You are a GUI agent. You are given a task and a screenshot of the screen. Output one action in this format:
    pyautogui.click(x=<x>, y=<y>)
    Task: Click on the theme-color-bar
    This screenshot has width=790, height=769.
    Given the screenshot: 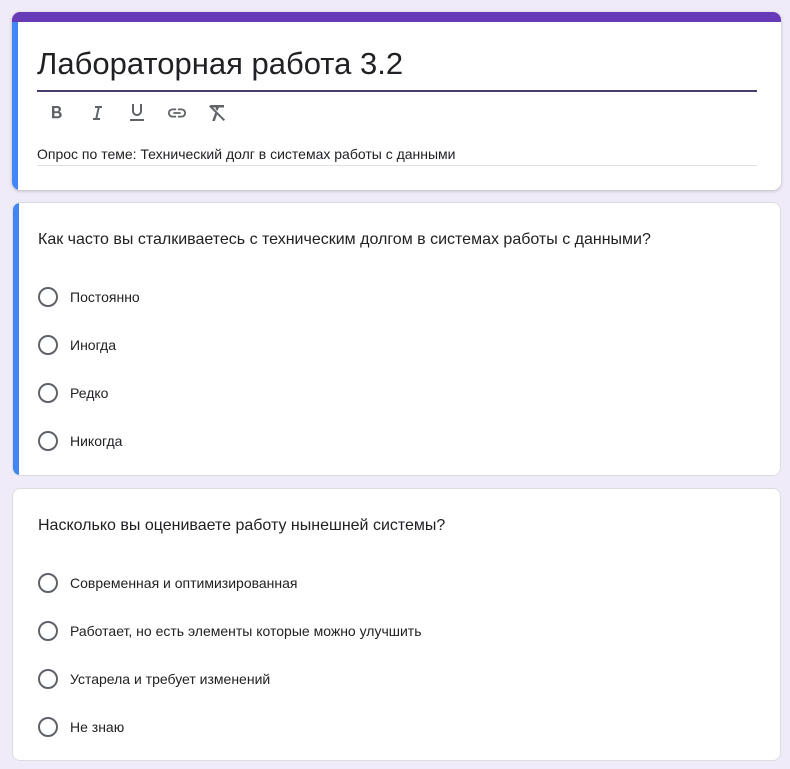 What is the action you would take?
    pyautogui.click(x=396, y=17)
    